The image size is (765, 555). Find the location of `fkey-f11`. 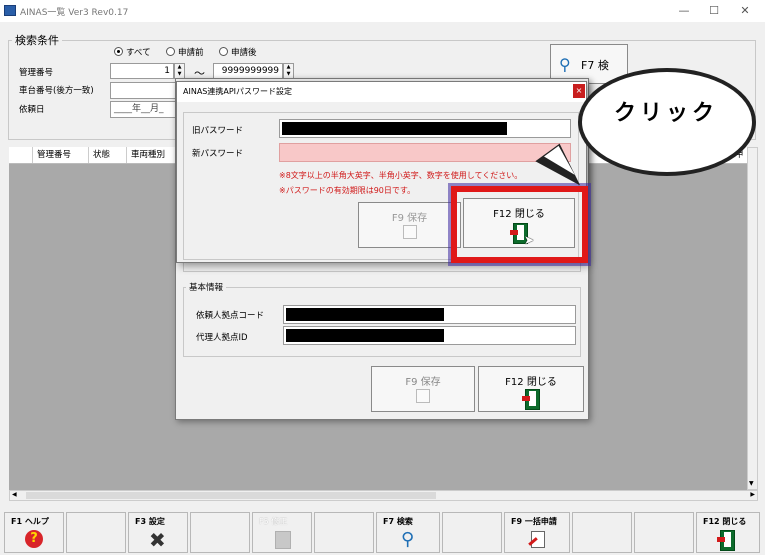

fkey-f11 is located at coordinates (664, 532).